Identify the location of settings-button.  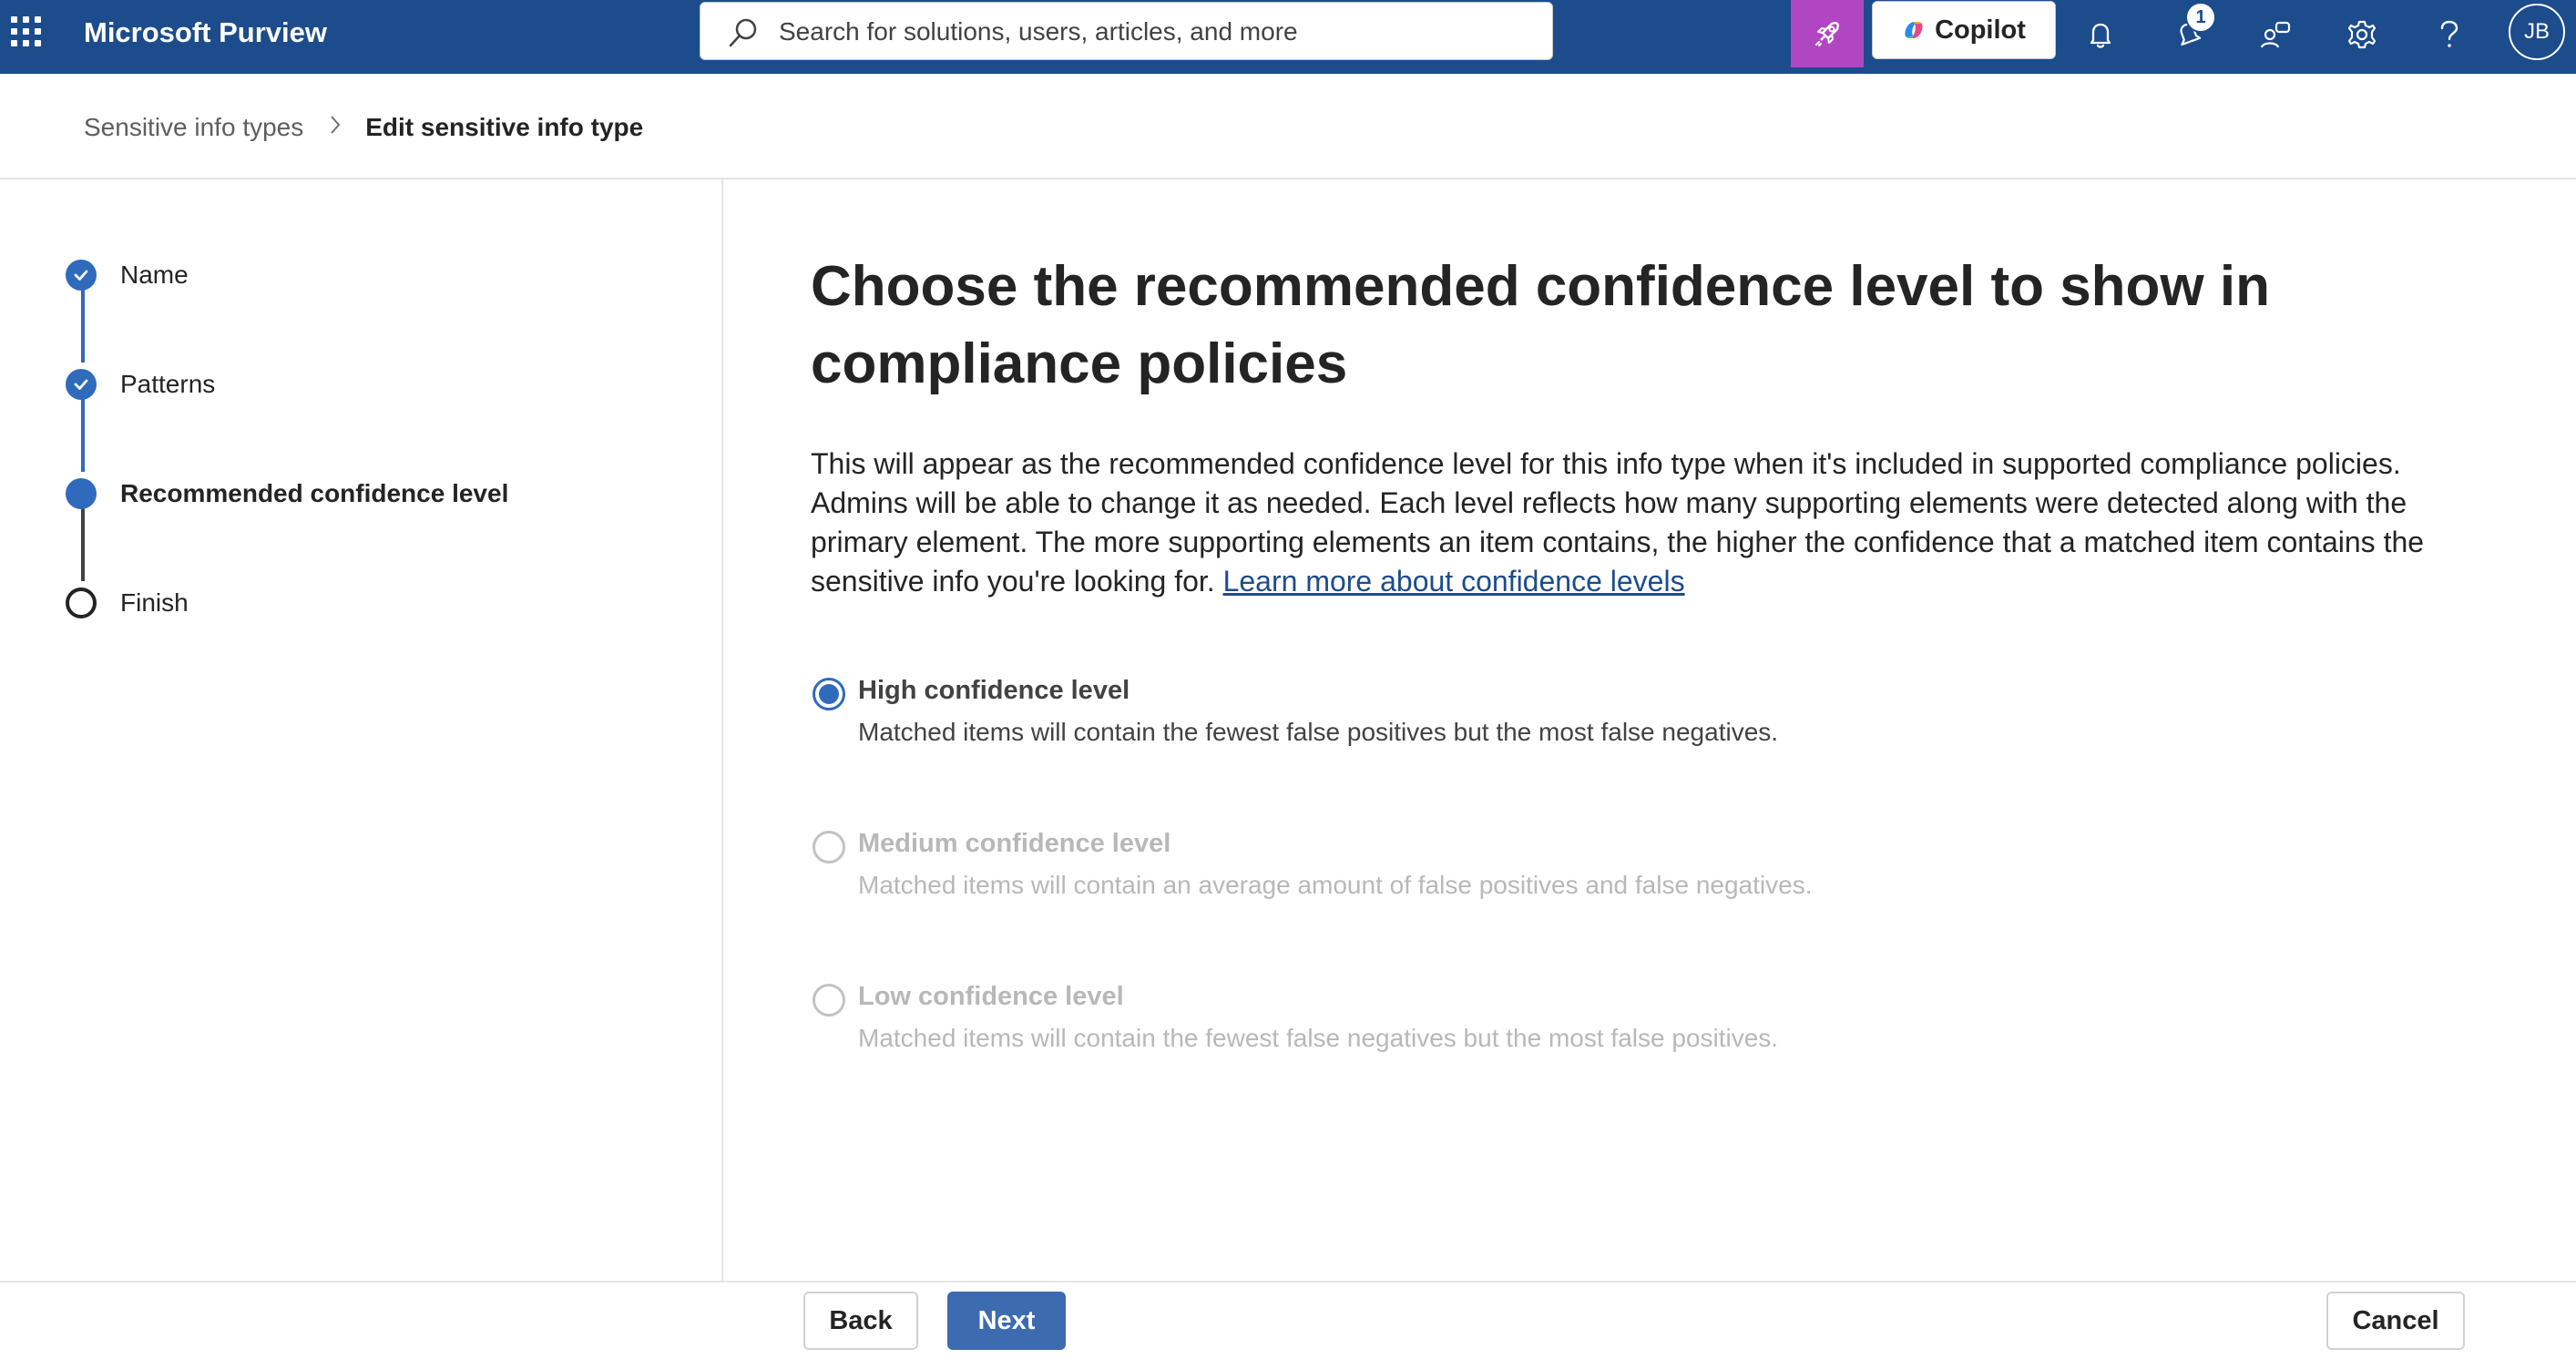
(2361, 34).